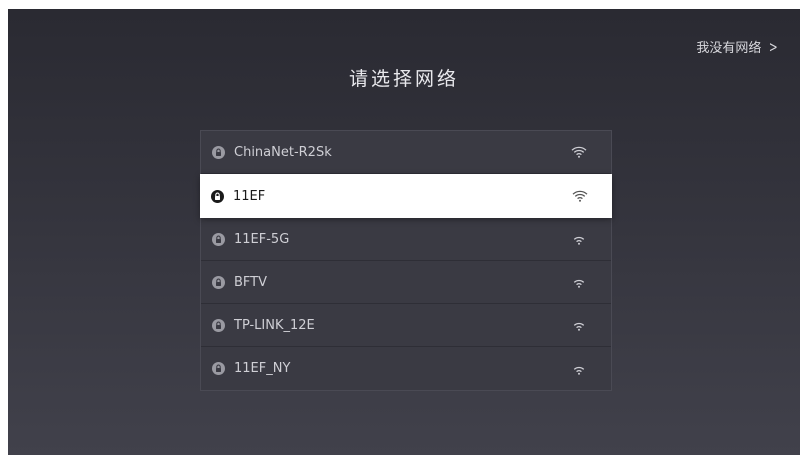 This screenshot has height=455, width=800. Describe the element at coordinates (406, 325) in the screenshot. I see `network-row-4: TP-LINK_12E` at that location.